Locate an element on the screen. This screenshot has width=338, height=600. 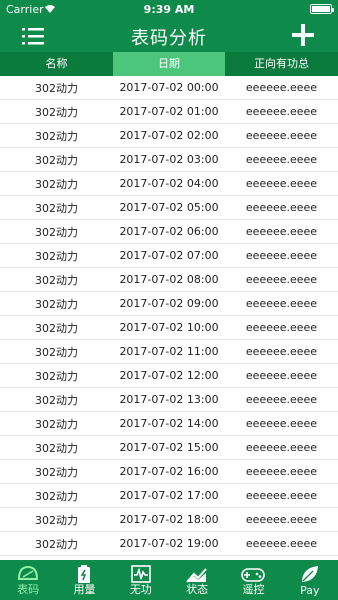
add-icon is located at coordinates (303, 35).